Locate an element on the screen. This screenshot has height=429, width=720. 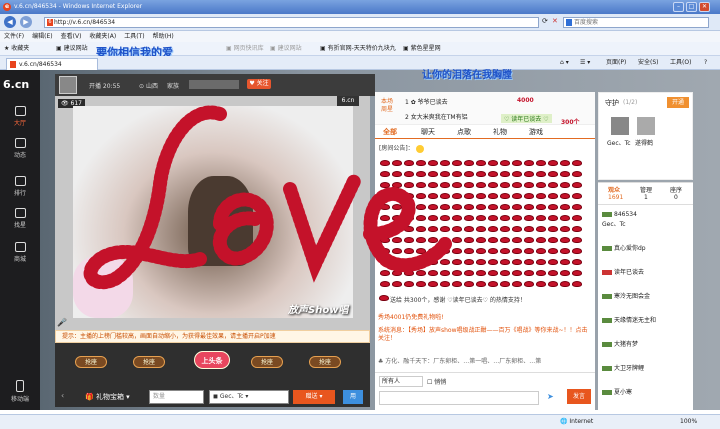
zoom-level: 100% is located at coordinates (688, 422).